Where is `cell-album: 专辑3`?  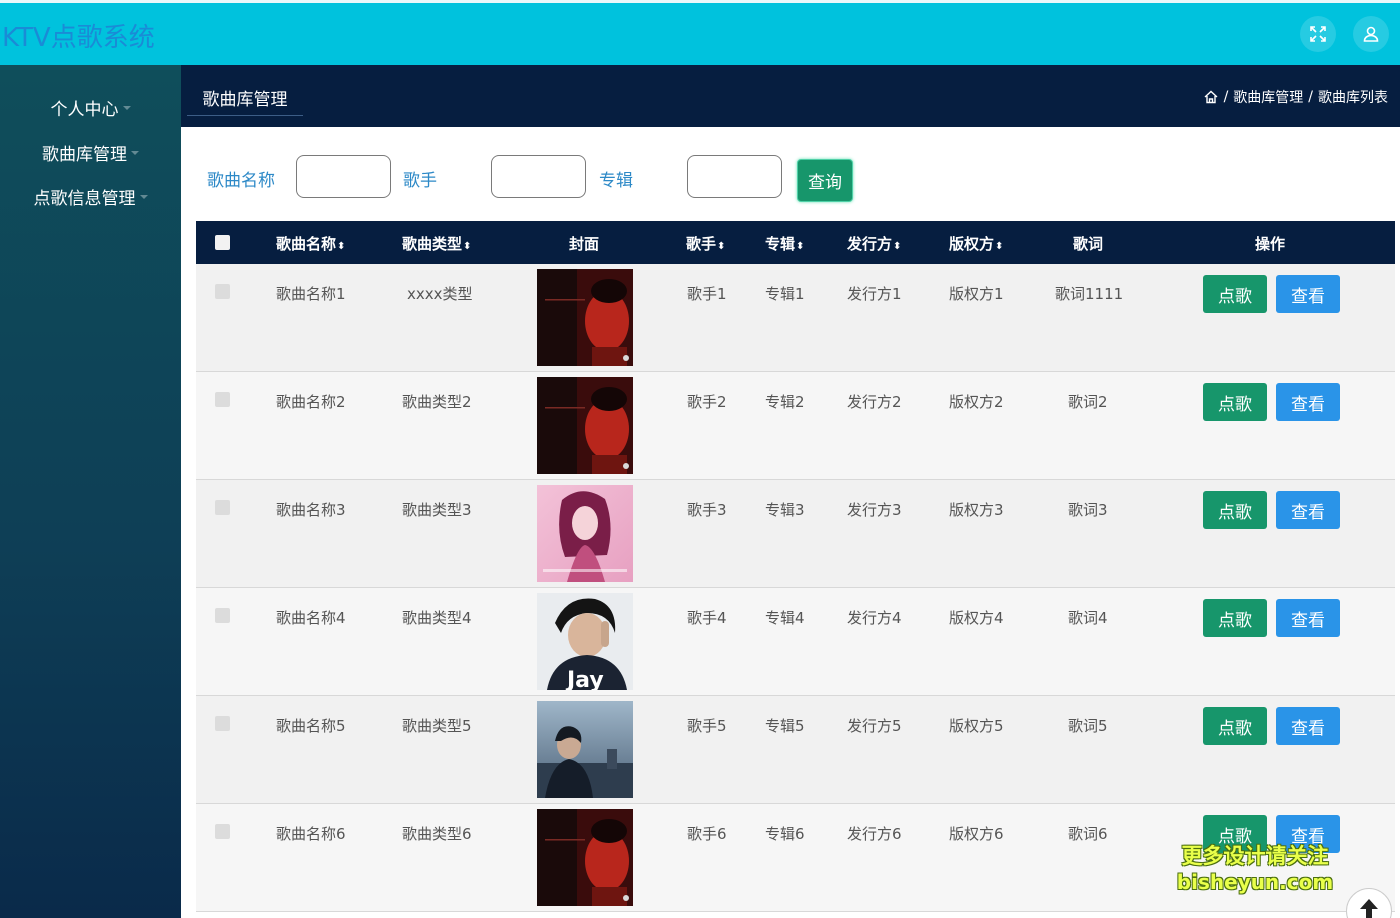 cell-album: 专辑3 is located at coordinates (785, 510).